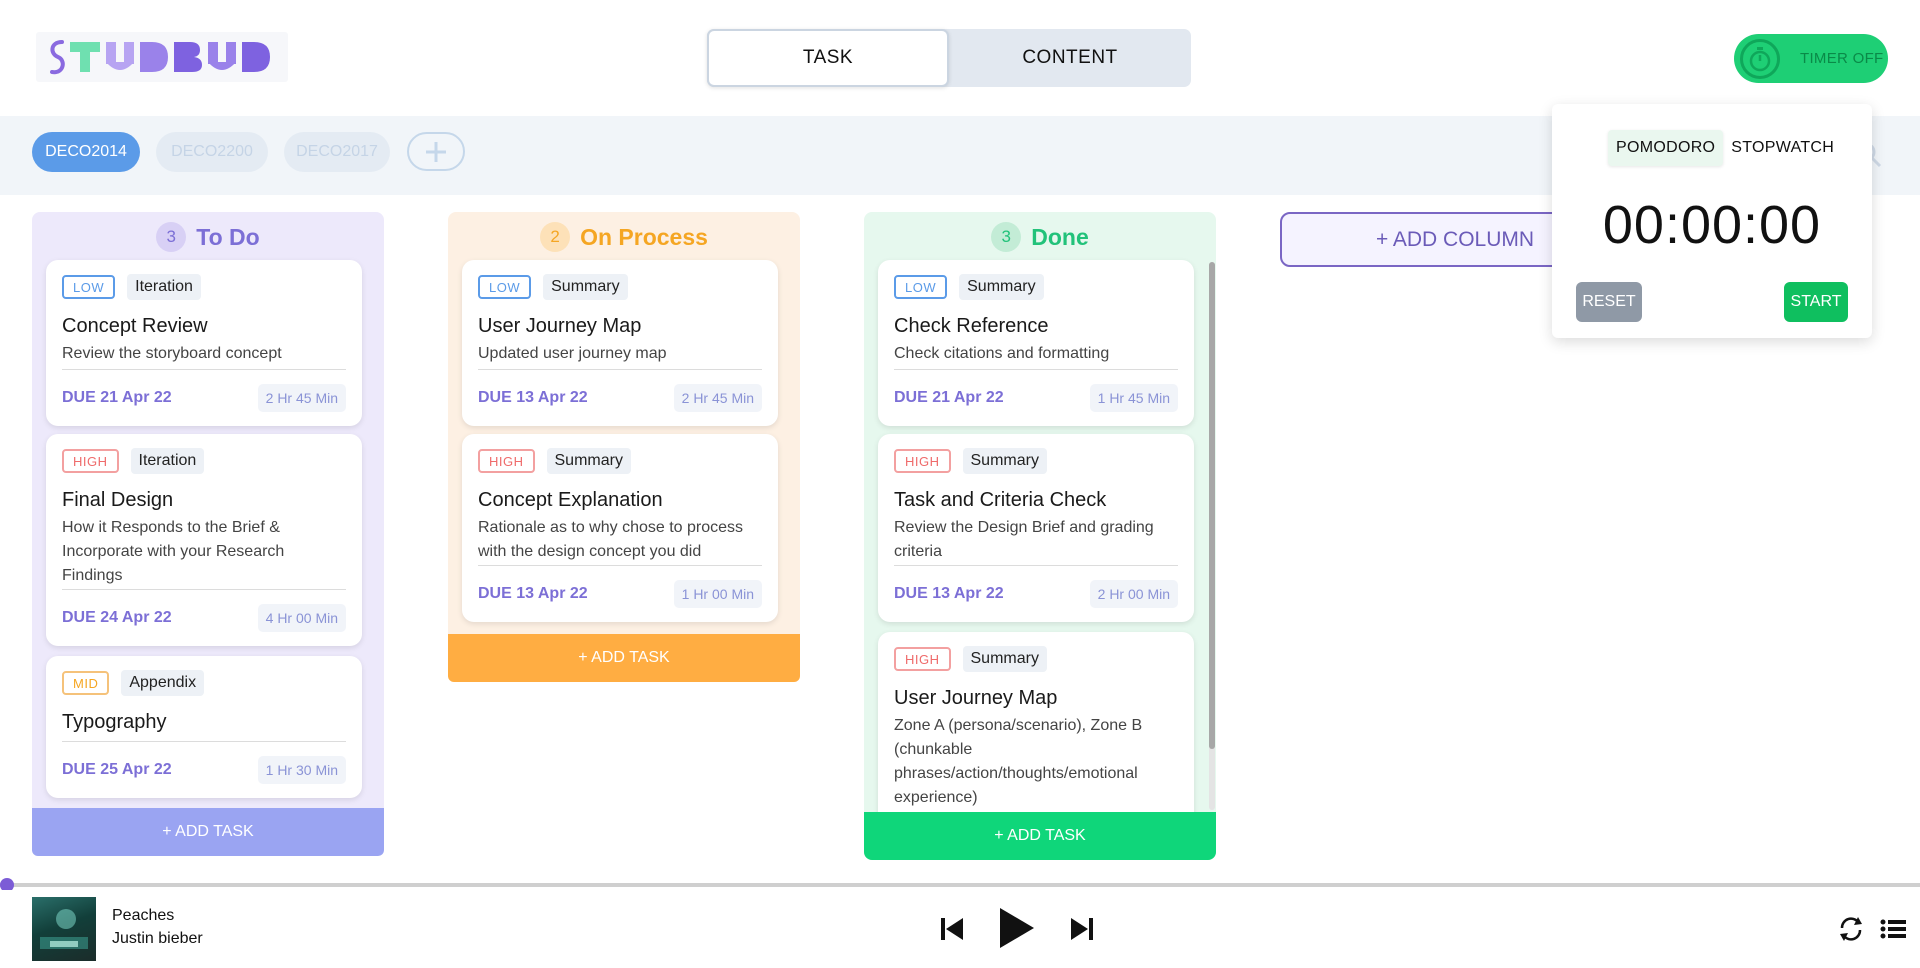 This screenshot has height=968, width=1920. I want to click on column-title: On Process, so click(644, 236).